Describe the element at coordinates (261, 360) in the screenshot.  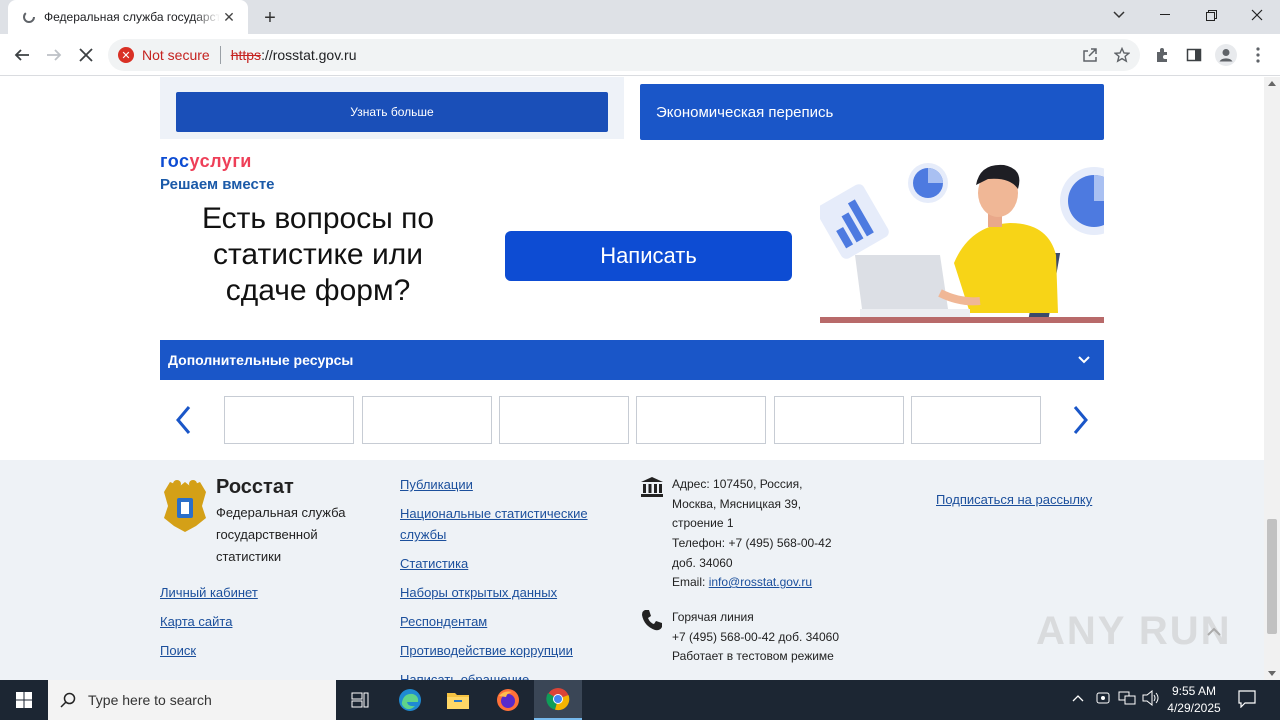
I see `accordion-label: Дополнительные ресурсы` at that location.